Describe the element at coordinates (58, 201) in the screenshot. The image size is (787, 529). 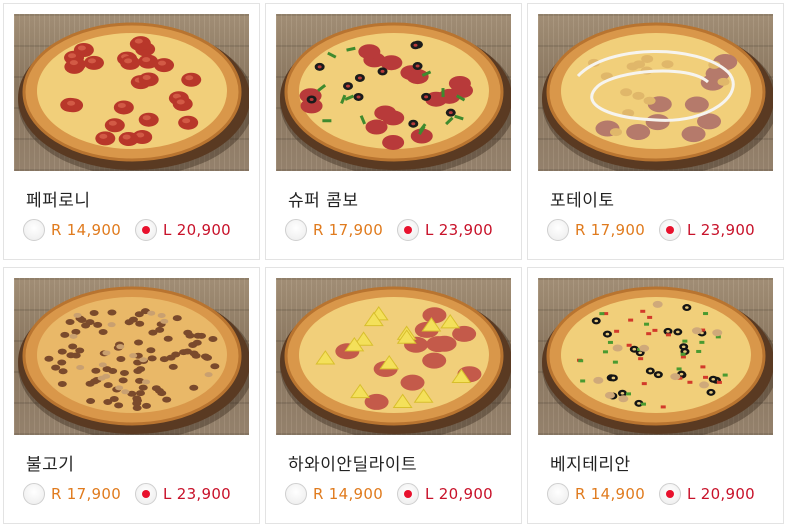
I see `pizza-name: 페퍼로니` at that location.